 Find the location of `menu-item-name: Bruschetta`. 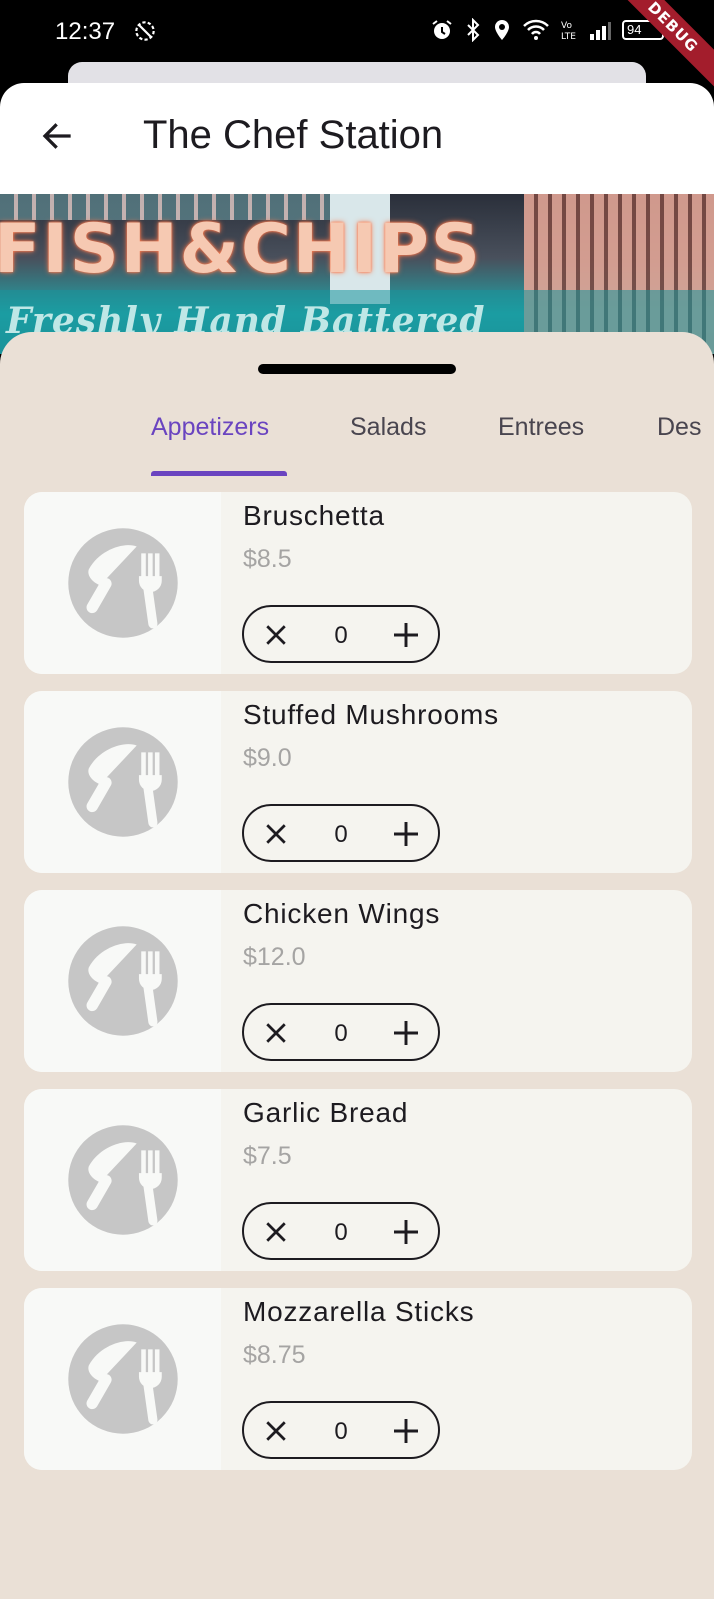

menu-item-name: Bruschetta is located at coordinates (314, 515).